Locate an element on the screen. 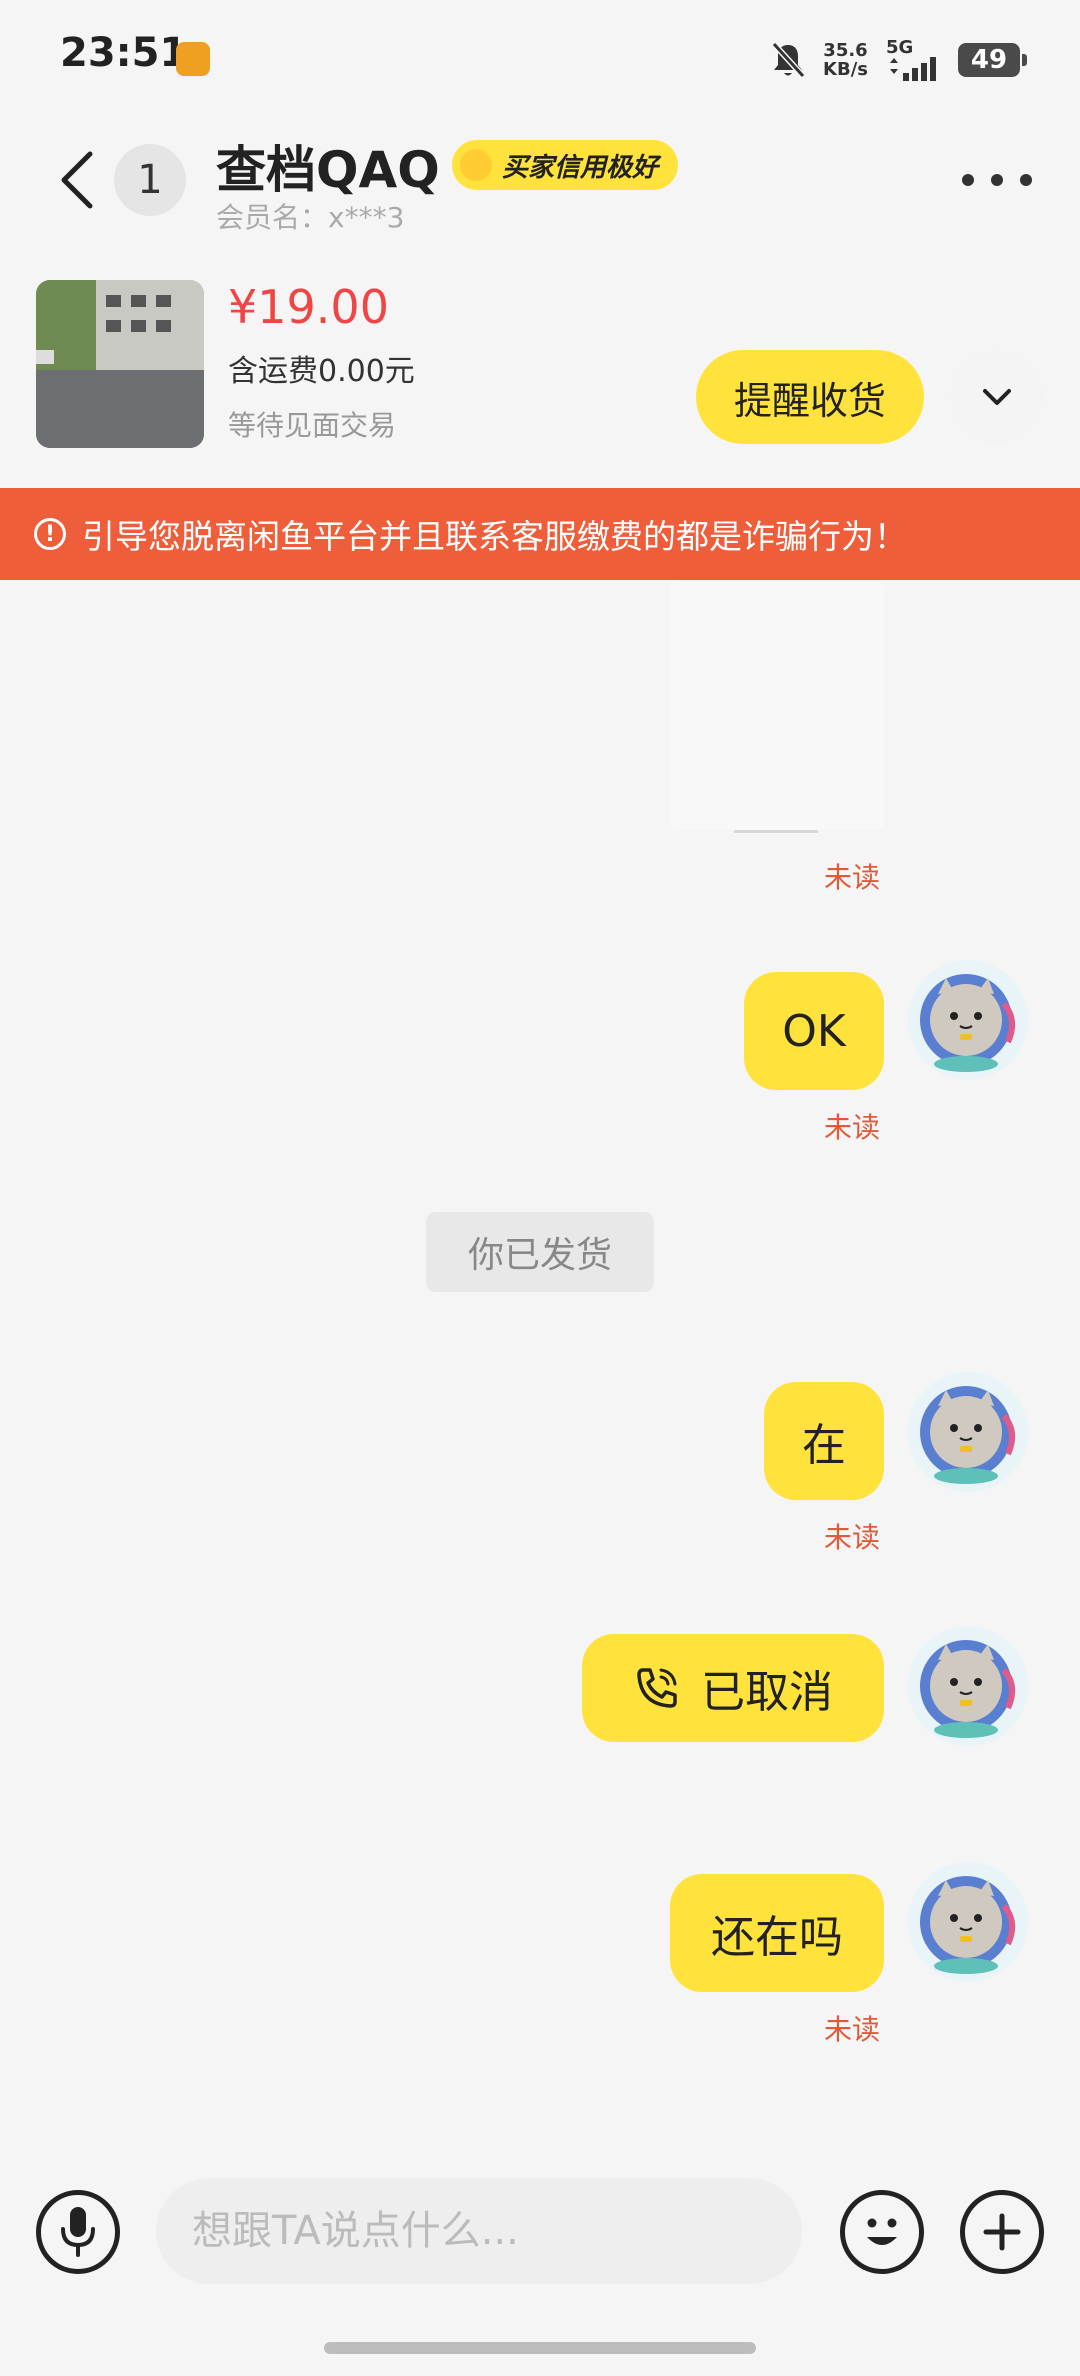 This screenshot has height=2376, width=1080. product-price: ¥19.00 is located at coordinates (308, 307).